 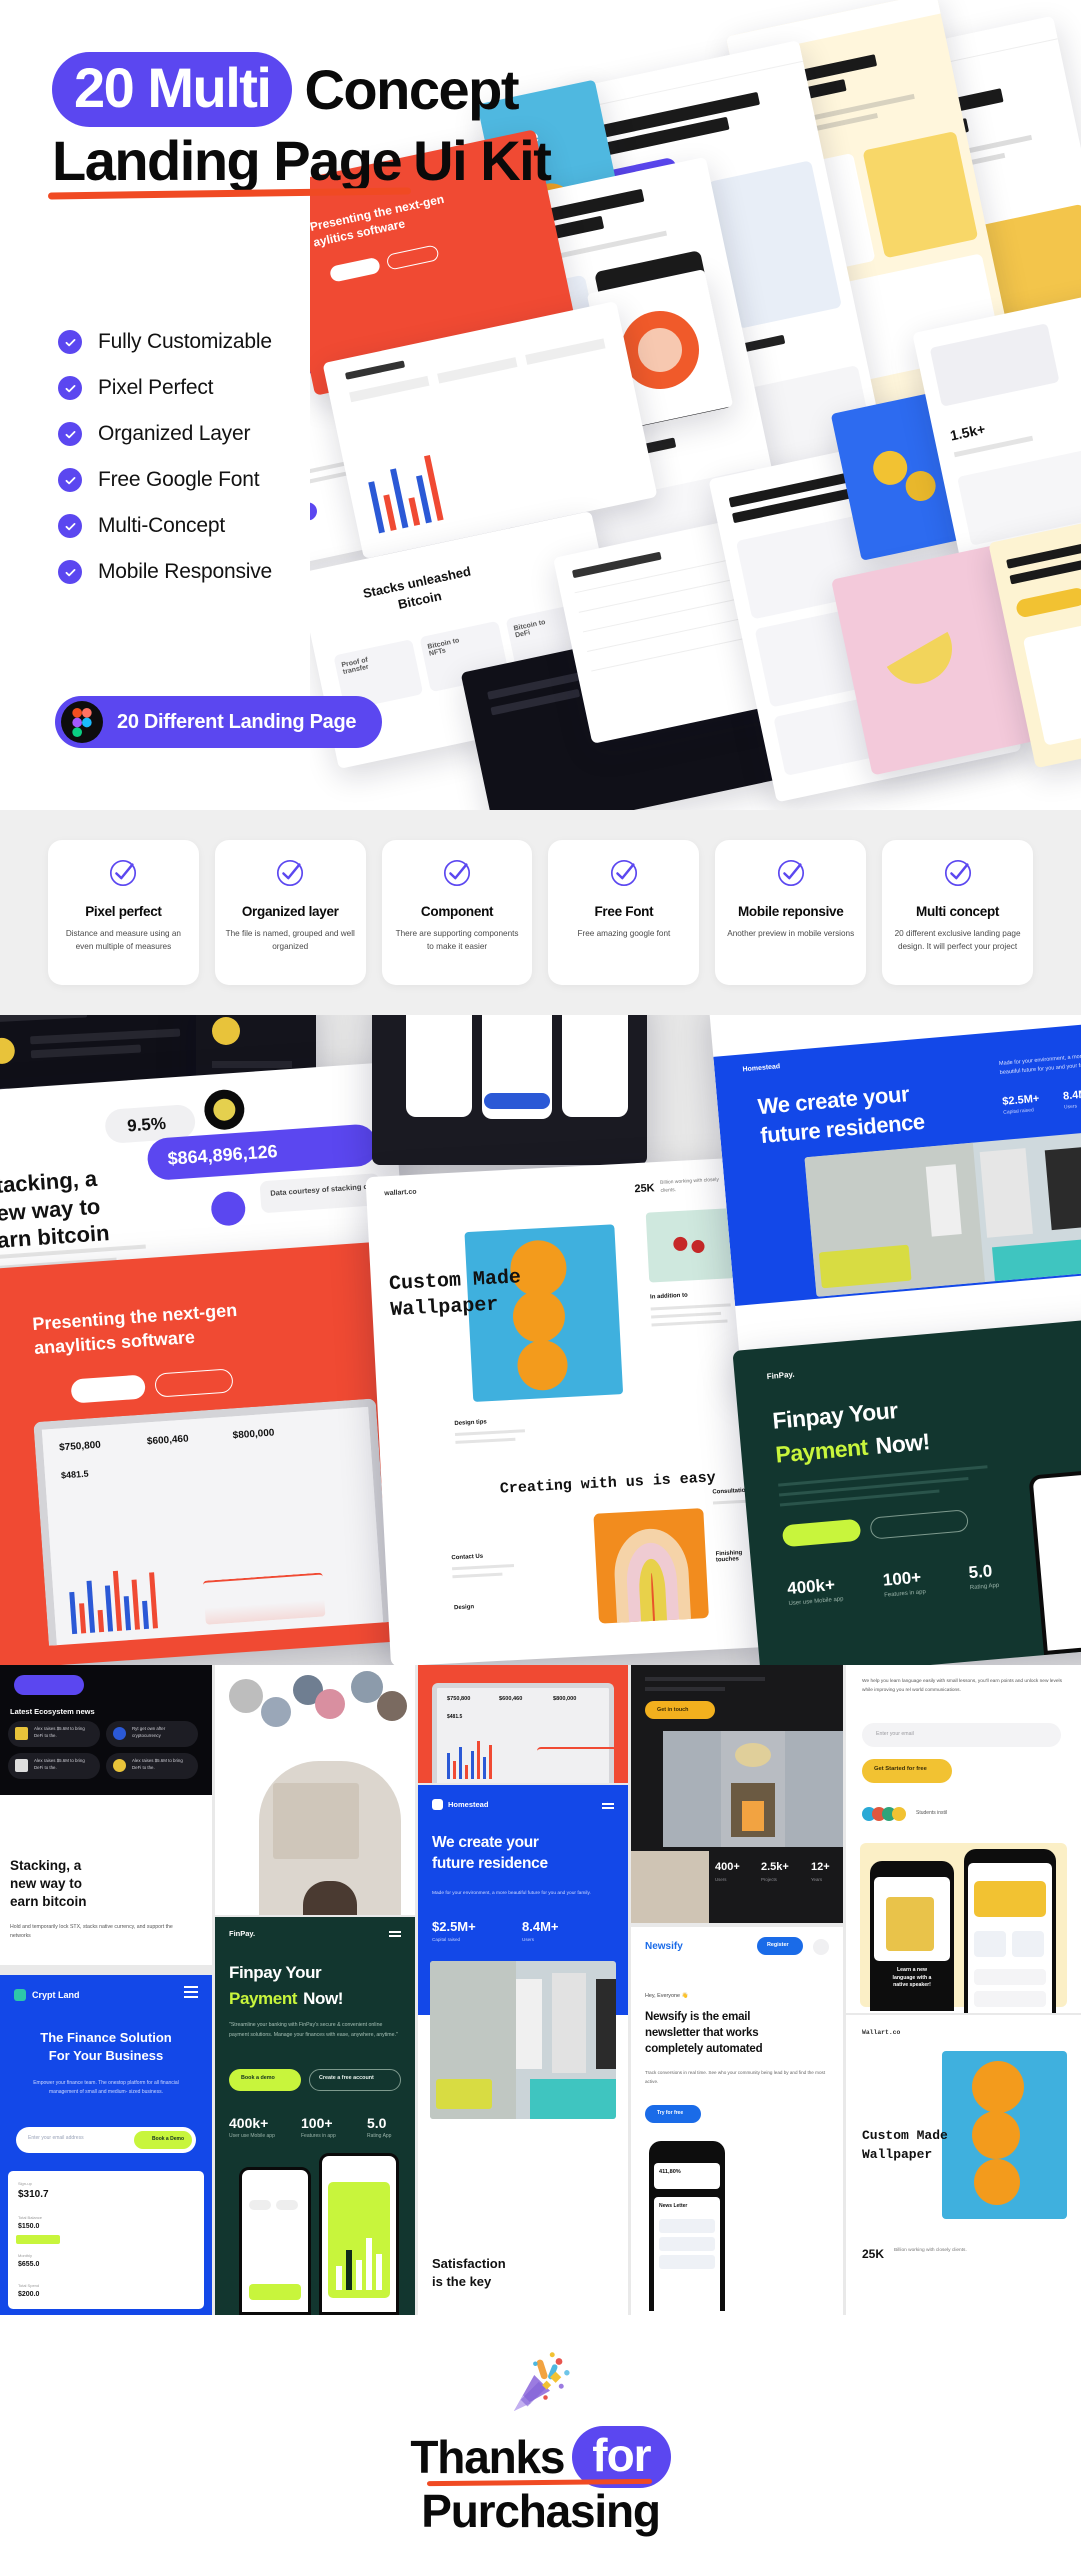 I want to click on interior-stat-1: 400+, so click(x=727, y=1867).